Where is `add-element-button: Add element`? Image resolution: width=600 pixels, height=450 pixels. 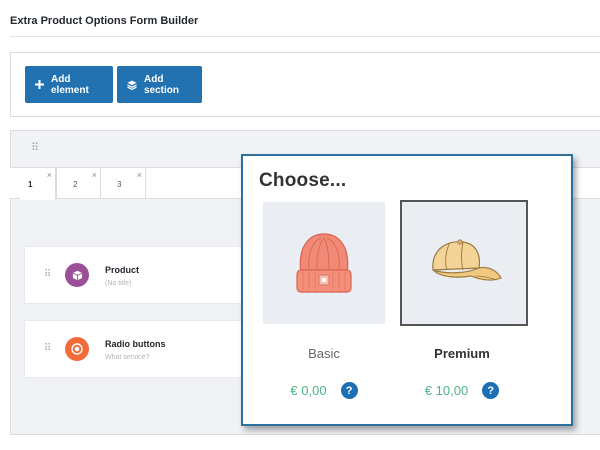
add-element-button: Add element is located at coordinates (69, 84).